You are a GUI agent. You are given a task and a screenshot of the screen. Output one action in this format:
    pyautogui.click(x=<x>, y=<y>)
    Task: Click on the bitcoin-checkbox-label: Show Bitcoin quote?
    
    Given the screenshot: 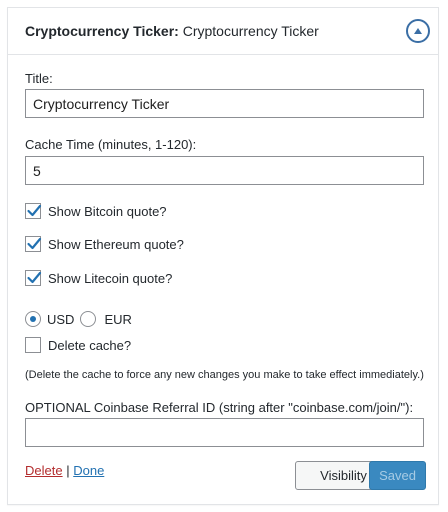 What is the action you would take?
    pyautogui.click(x=107, y=211)
    